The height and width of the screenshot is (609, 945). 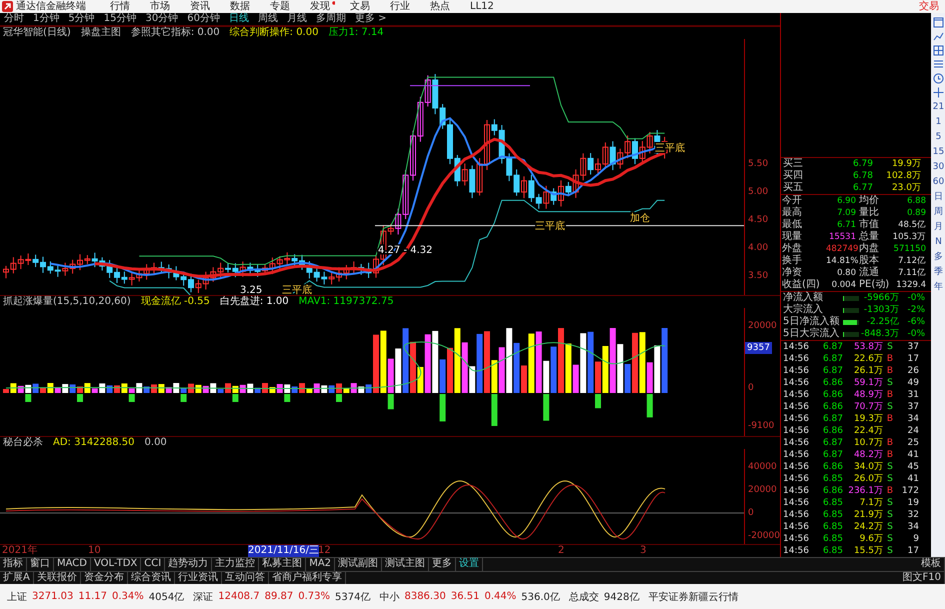 I want to click on stat-label: 最高, so click(x=792, y=213).